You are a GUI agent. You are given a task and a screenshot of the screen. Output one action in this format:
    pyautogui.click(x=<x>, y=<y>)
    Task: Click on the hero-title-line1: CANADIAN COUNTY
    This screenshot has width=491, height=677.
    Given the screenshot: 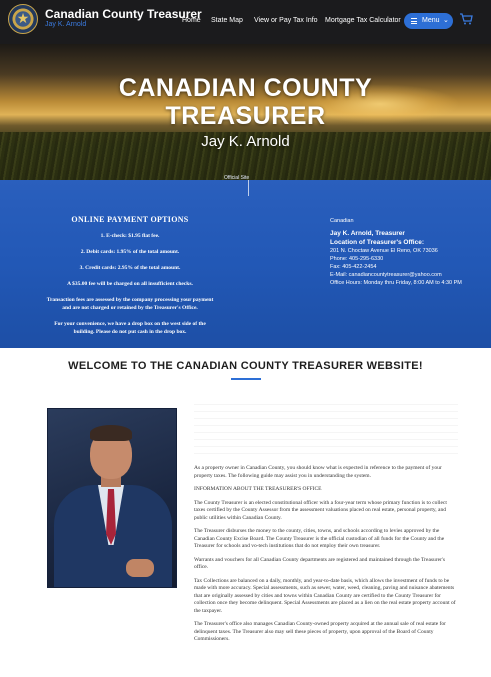 What is the action you would take?
    pyautogui.click(x=245, y=88)
    